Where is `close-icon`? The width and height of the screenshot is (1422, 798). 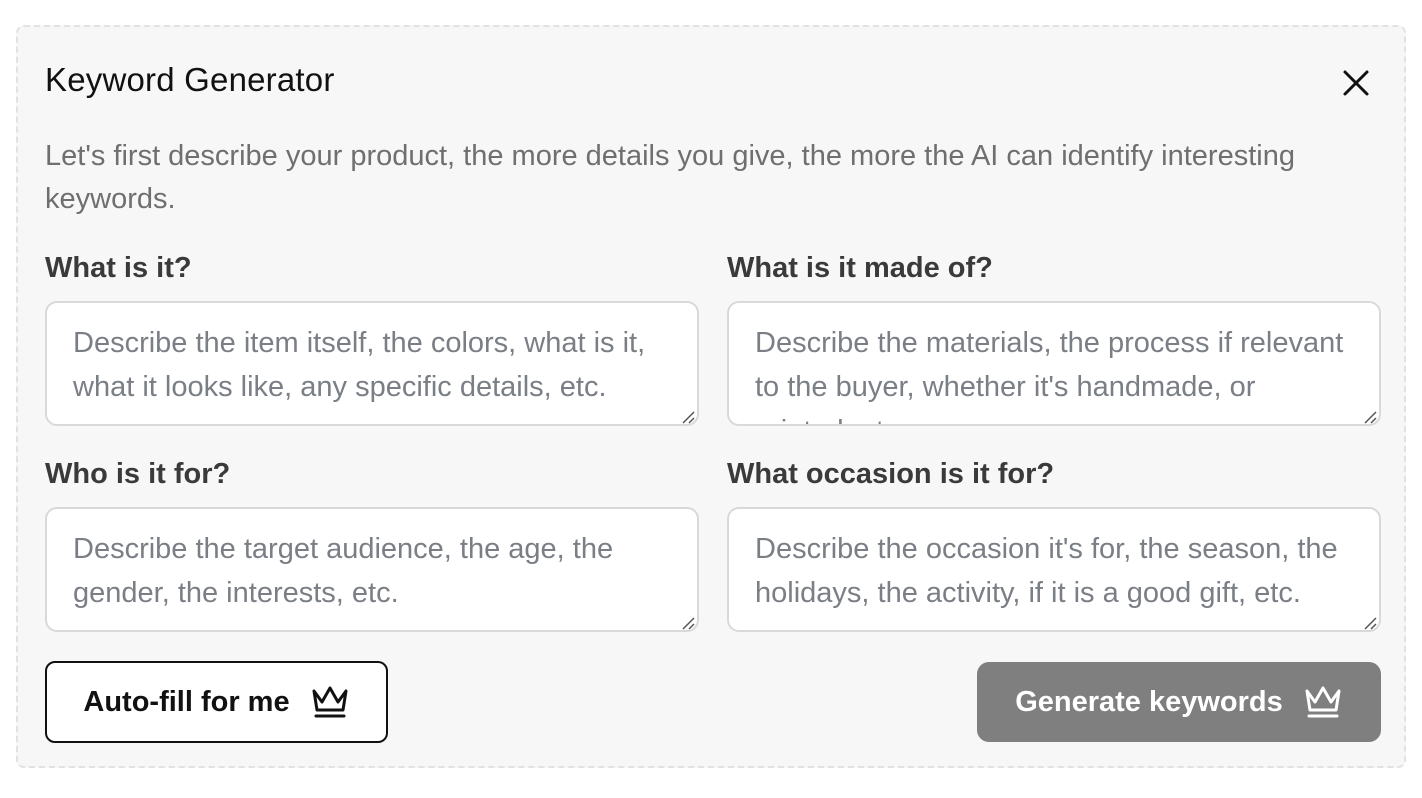 close-icon is located at coordinates (1356, 83).